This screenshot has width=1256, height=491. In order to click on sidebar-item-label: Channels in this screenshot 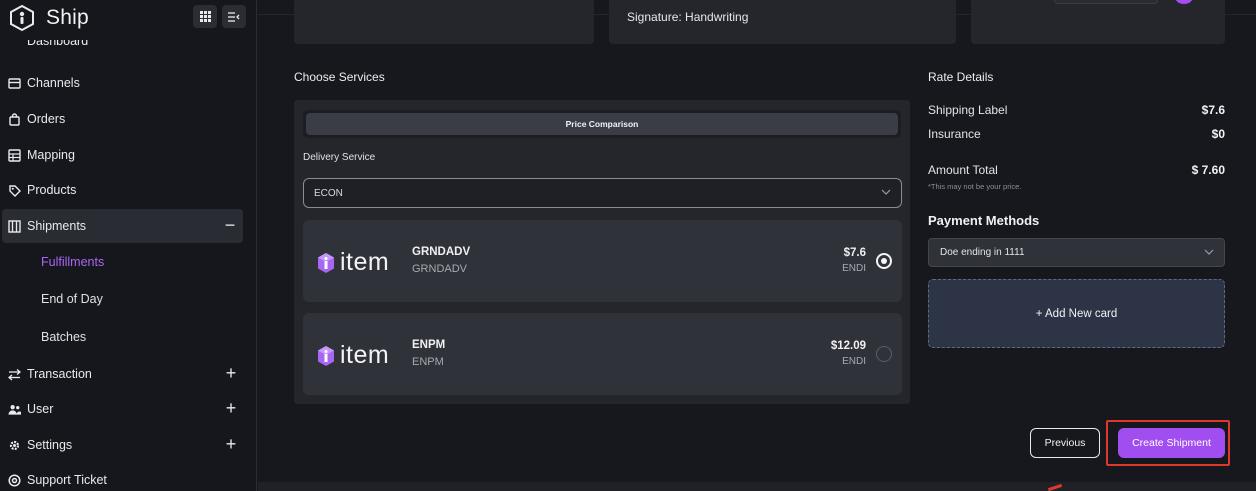, I will do `click(53, 83)`.